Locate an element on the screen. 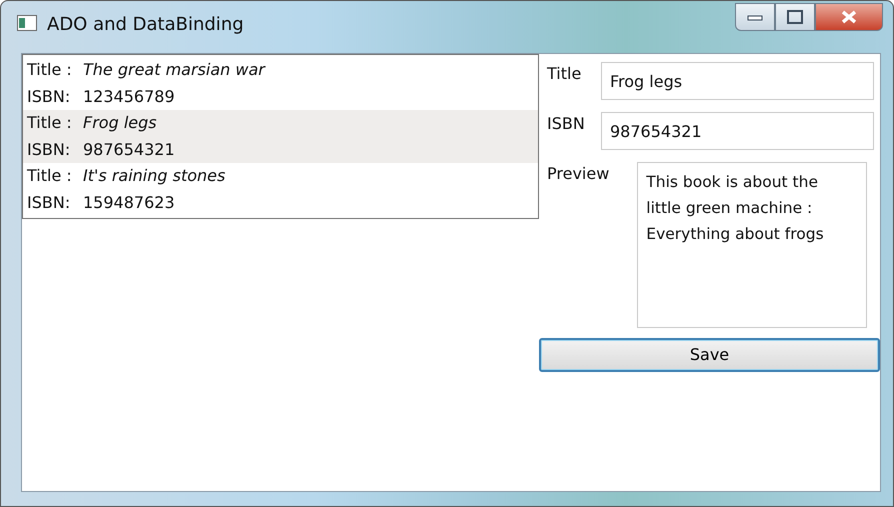  book-isbn: 159487623 is located at coordinates (129, 202).